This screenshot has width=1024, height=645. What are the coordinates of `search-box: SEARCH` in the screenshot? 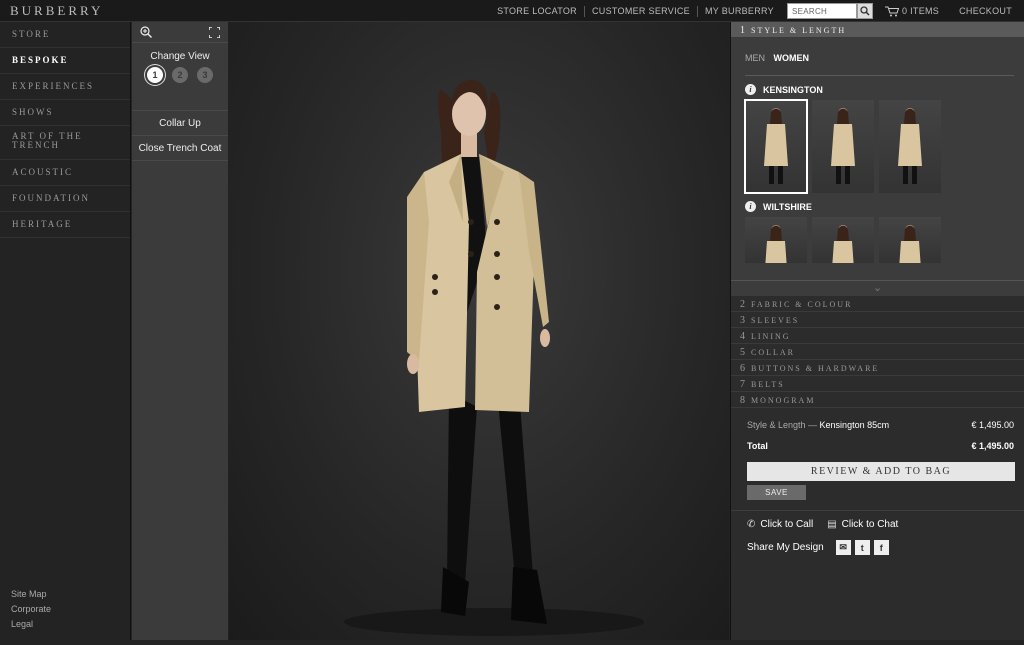 It's located at (829, 11).